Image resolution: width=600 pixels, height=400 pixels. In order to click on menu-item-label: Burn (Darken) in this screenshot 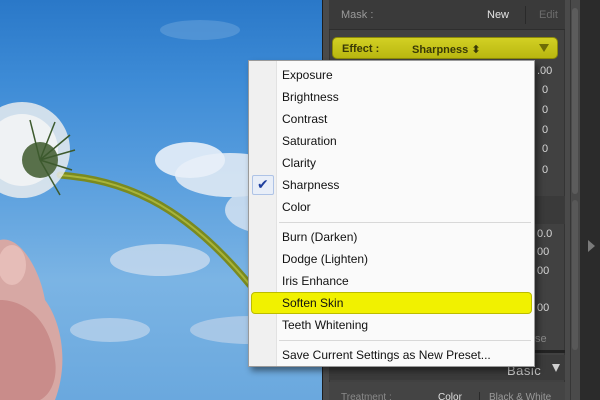, I will do `click(320, 237)`.